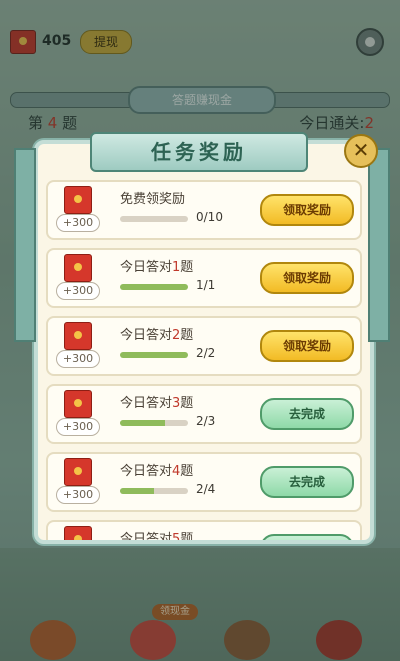  I want to click on task-name: 今日答对3题, so click(157, 403).